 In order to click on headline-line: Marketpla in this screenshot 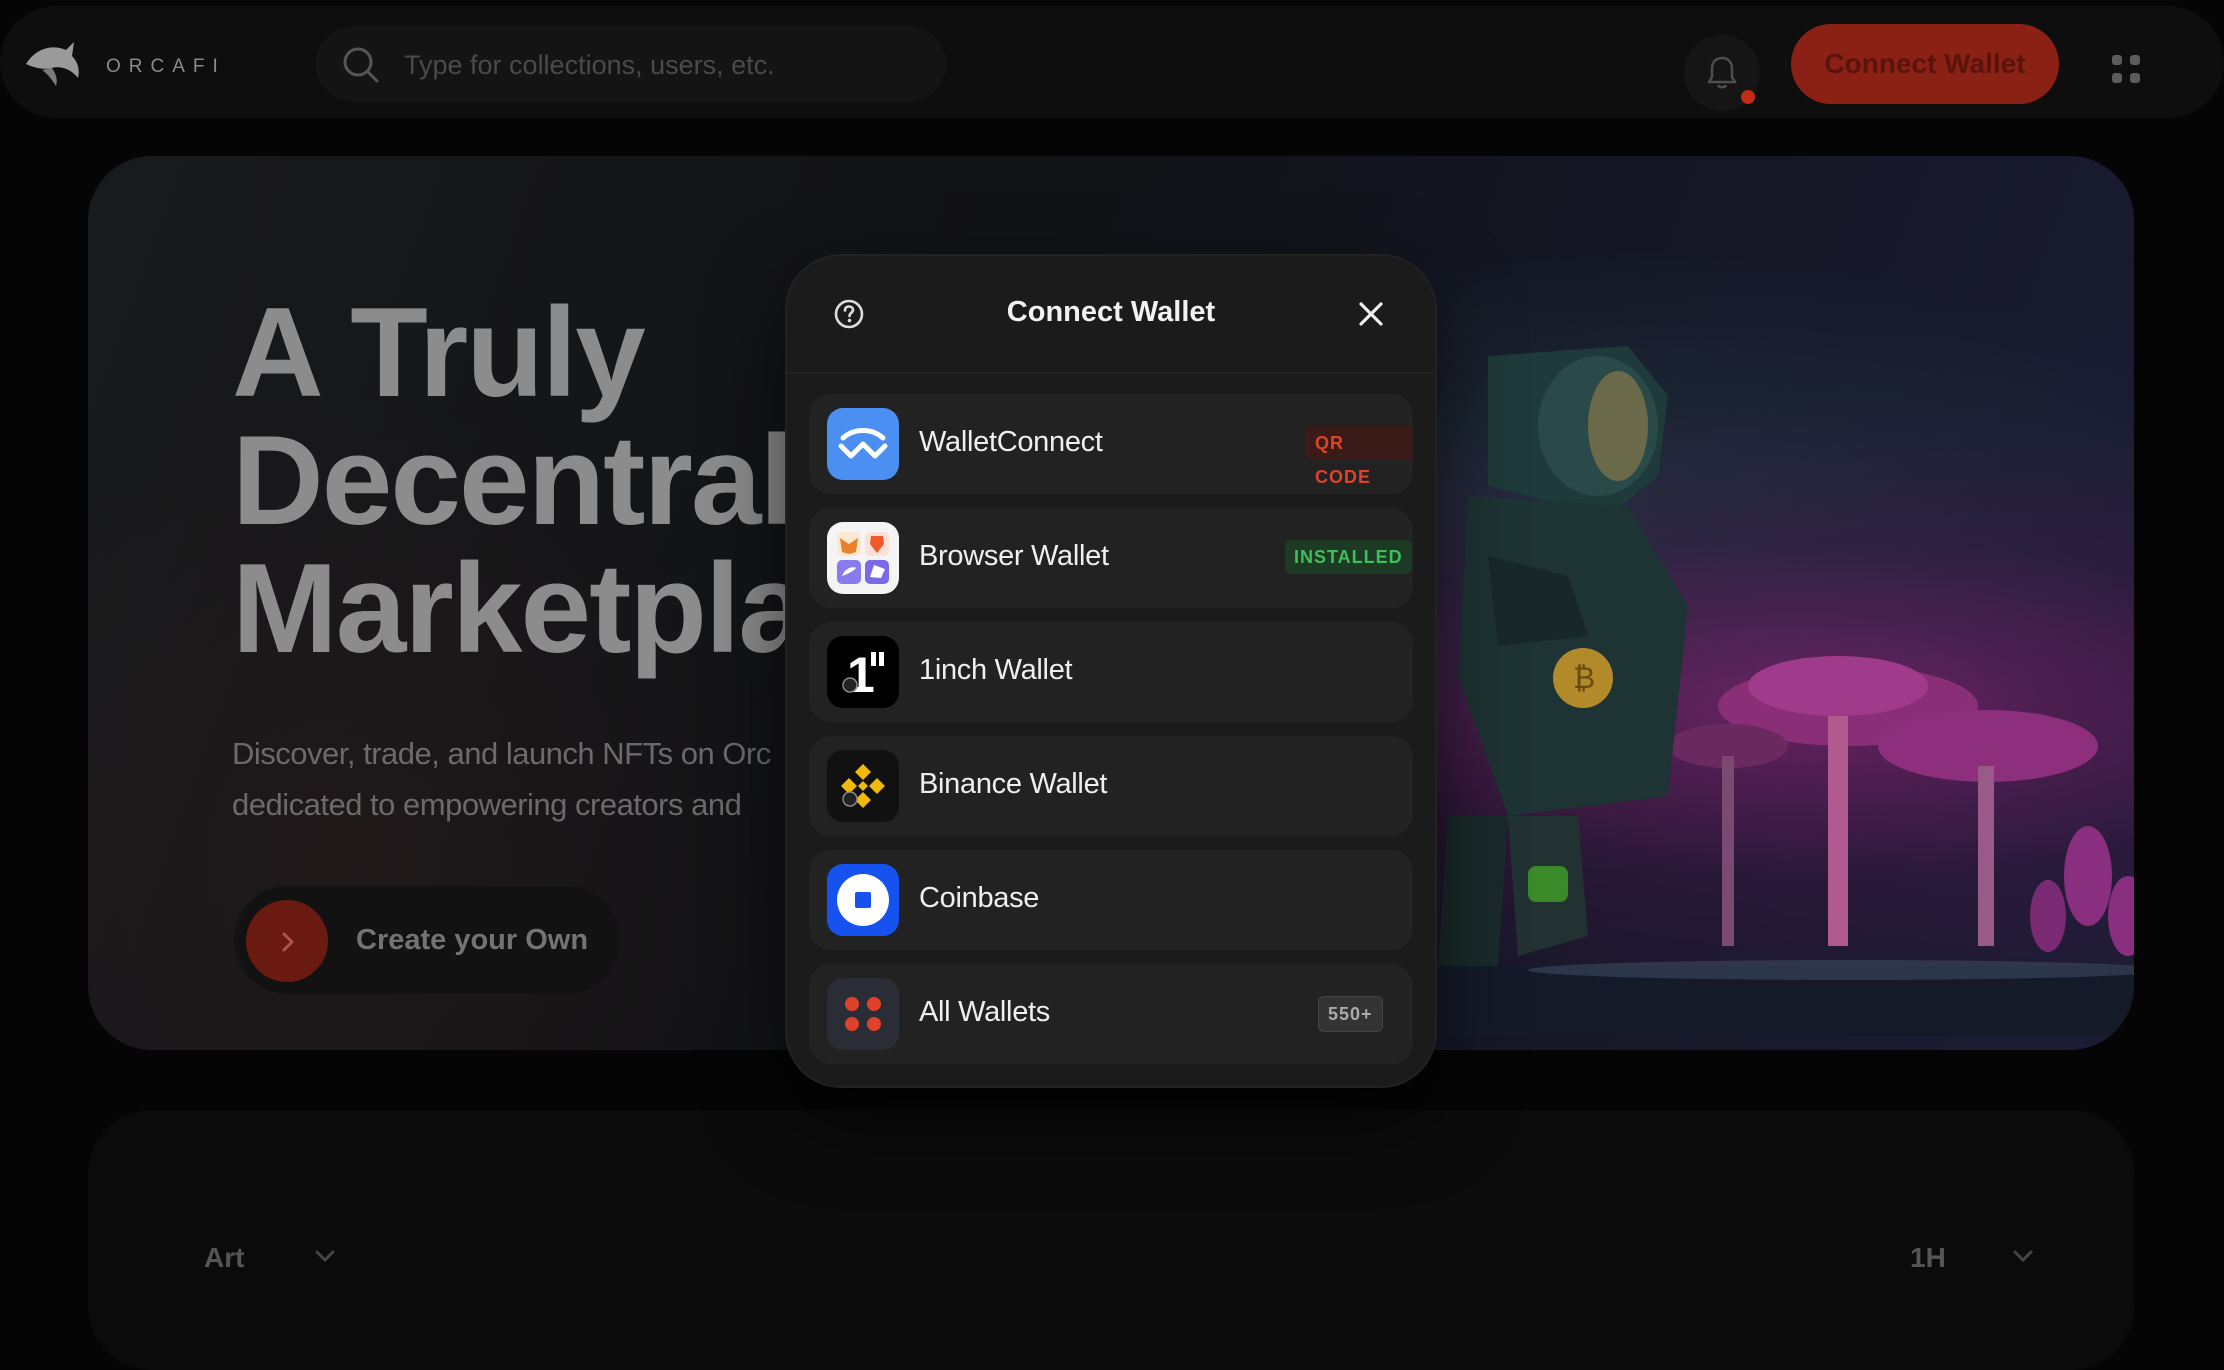, I will do `click(520, 608)`.